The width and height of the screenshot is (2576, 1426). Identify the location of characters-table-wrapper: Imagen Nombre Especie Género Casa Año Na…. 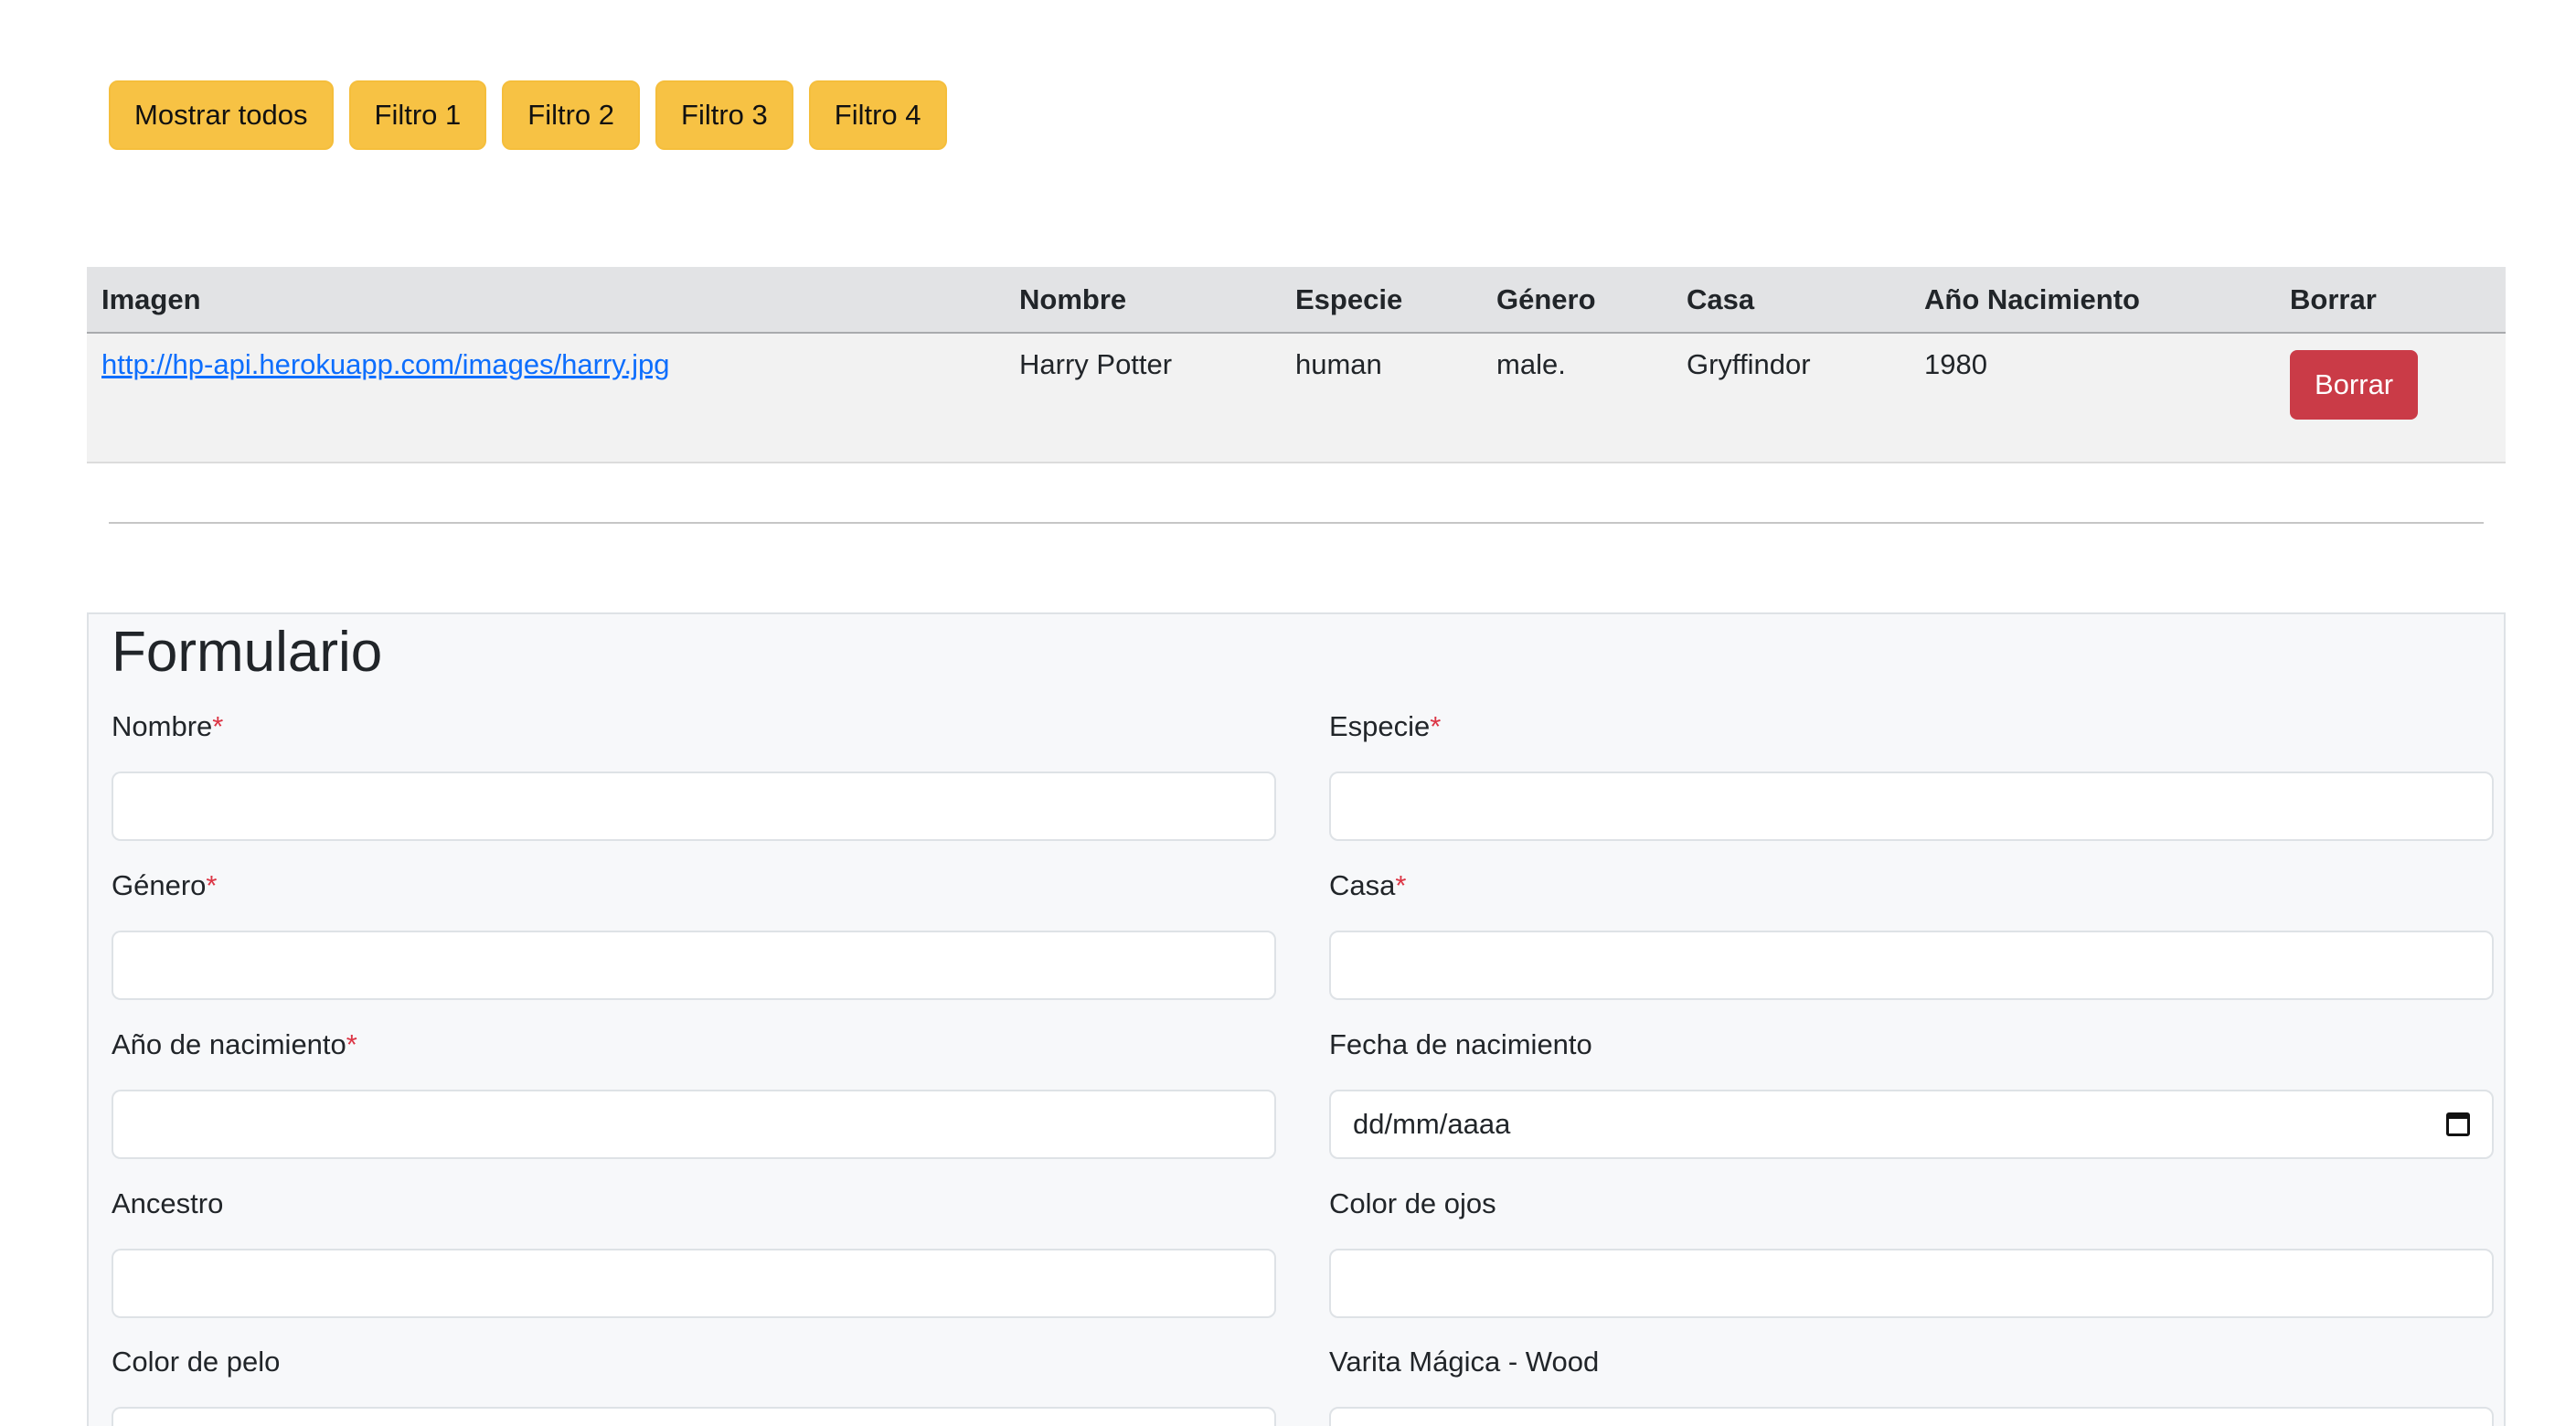
(1296, 365).